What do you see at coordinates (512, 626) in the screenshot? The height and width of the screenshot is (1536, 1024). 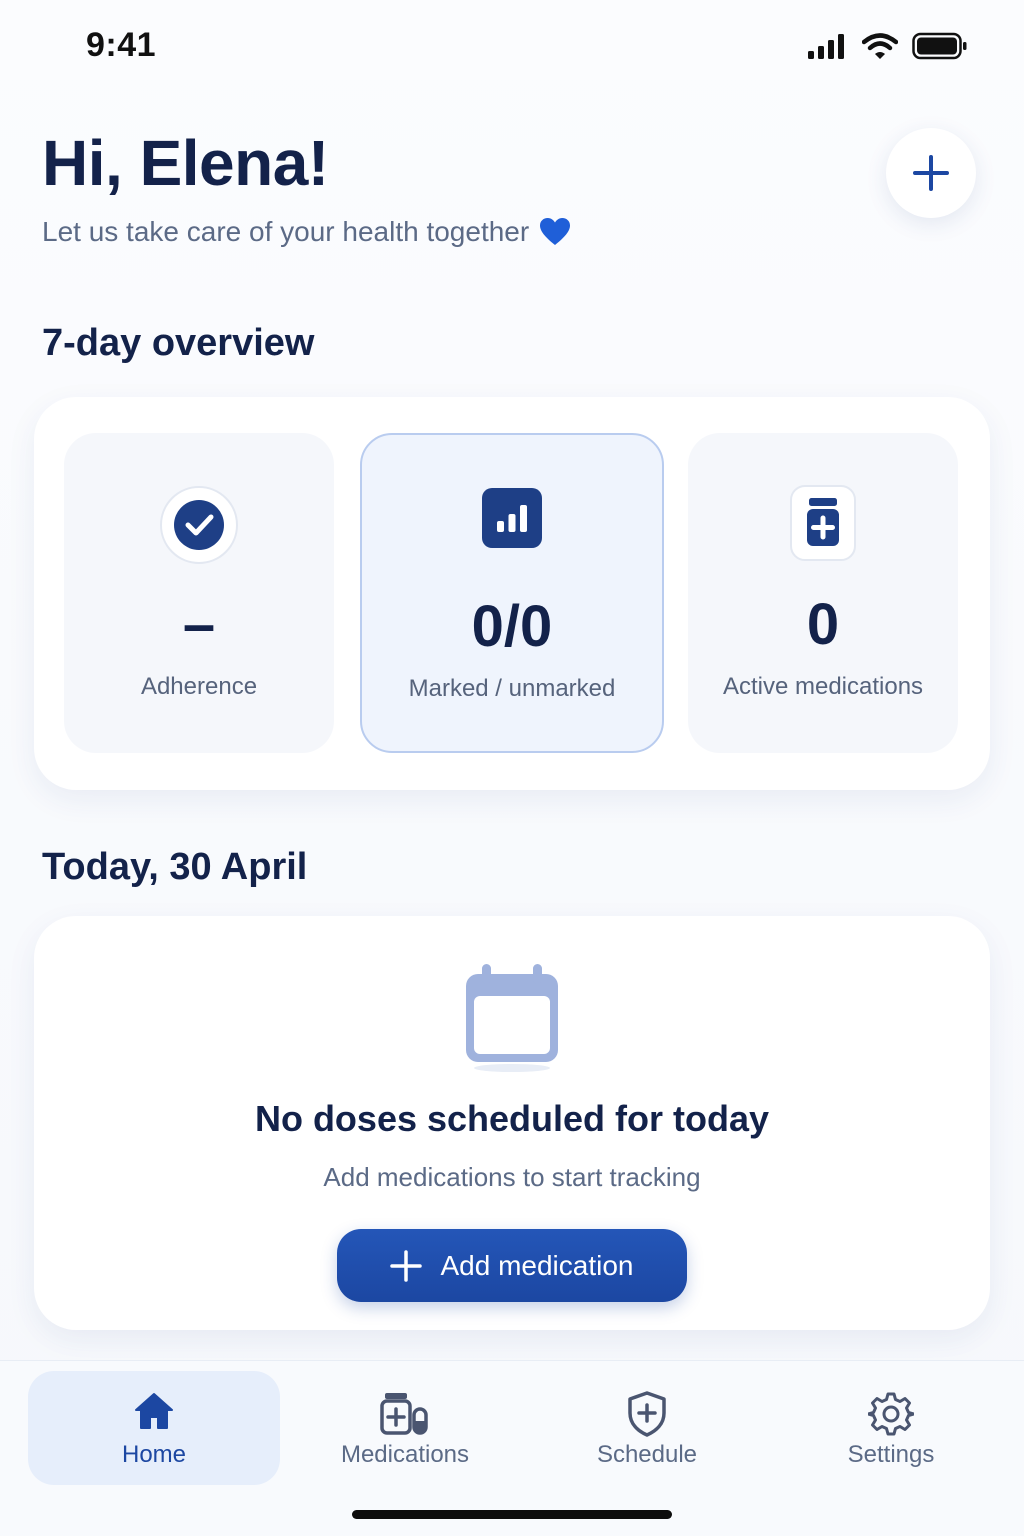 I see `stat-value: 0/0` at bounding box center [512, 626].